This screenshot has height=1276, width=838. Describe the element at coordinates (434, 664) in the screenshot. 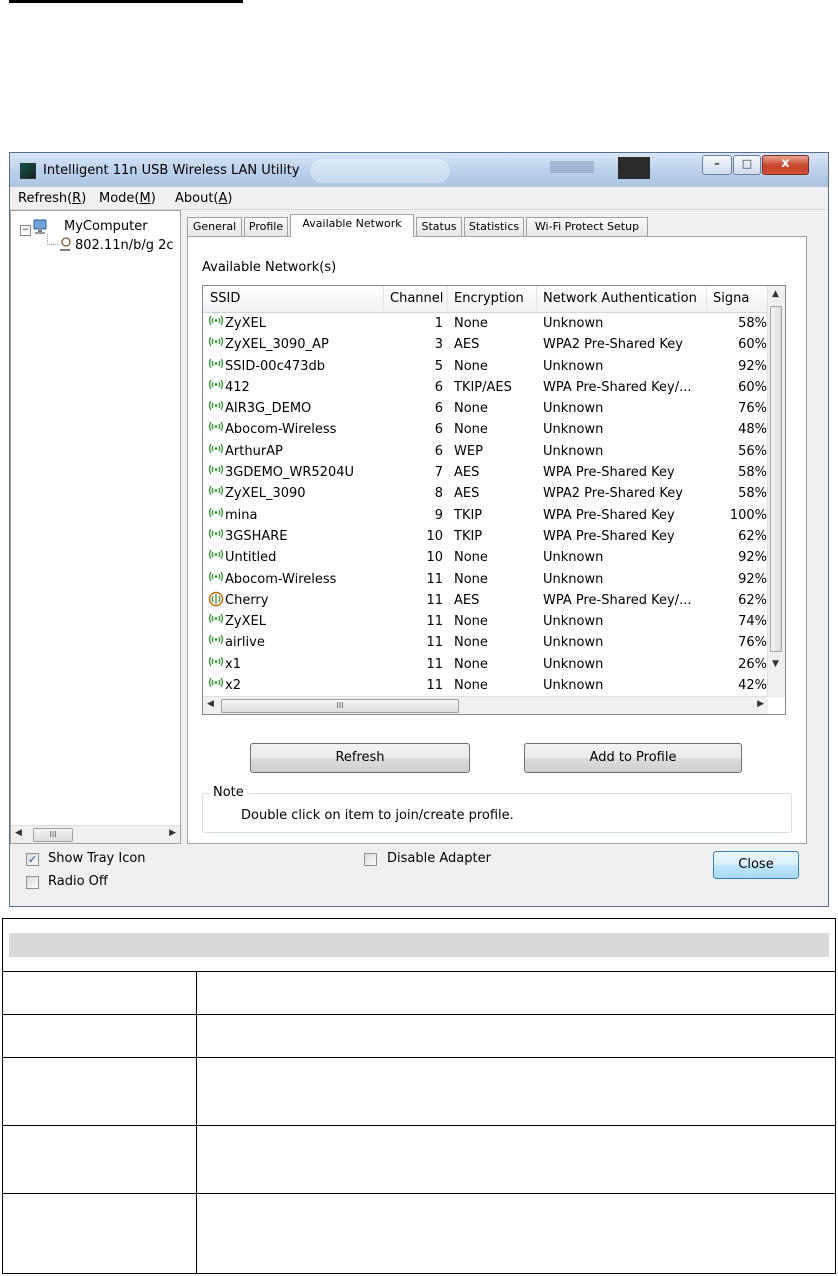

I see `network-channel: 11` at that location.